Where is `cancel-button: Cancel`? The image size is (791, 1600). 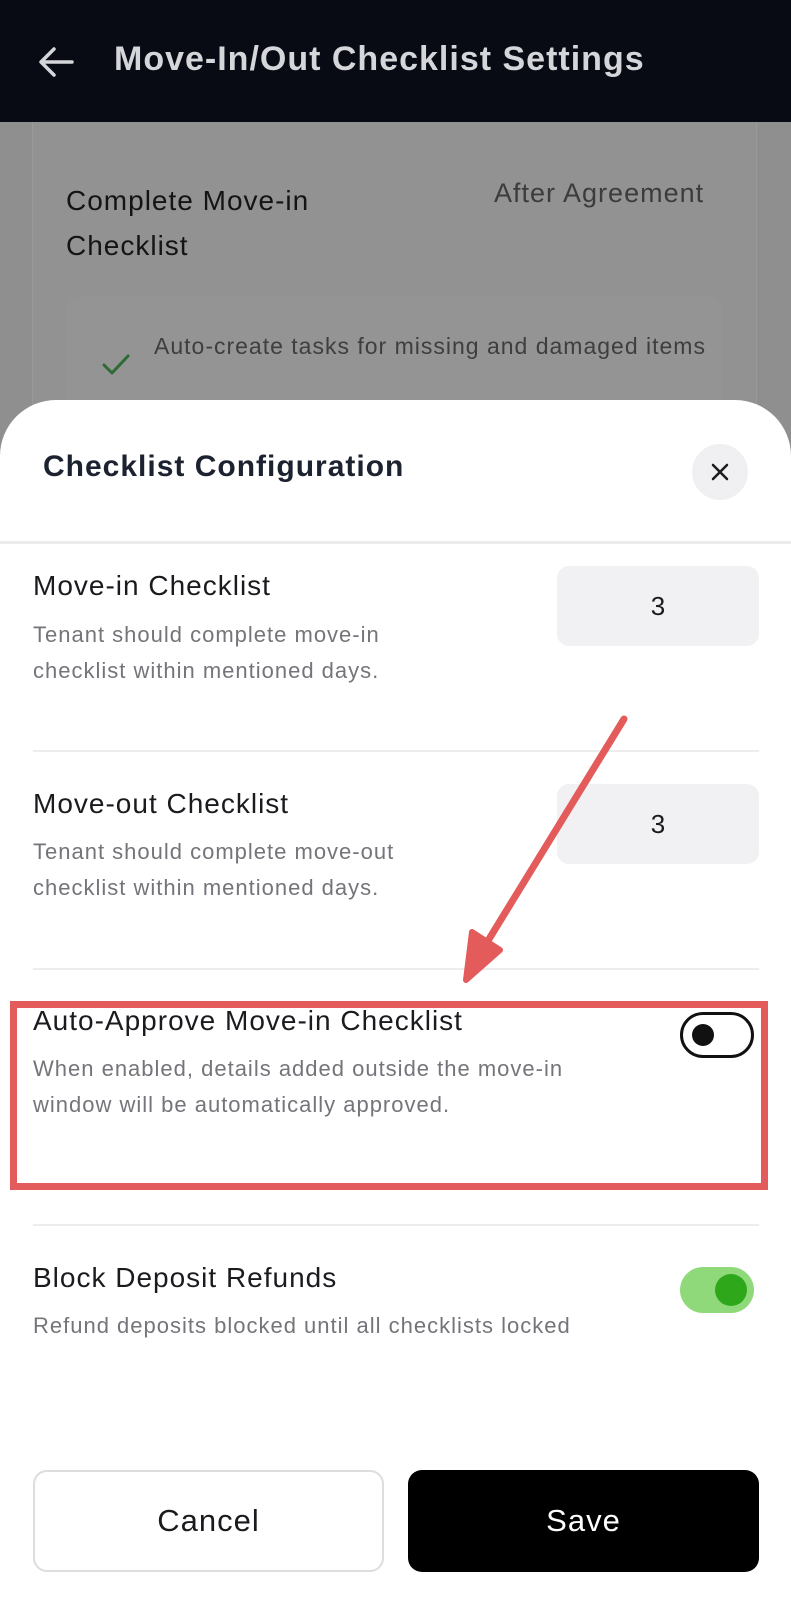
cancel-button: Cancel is located at coordinates (208, 1521).